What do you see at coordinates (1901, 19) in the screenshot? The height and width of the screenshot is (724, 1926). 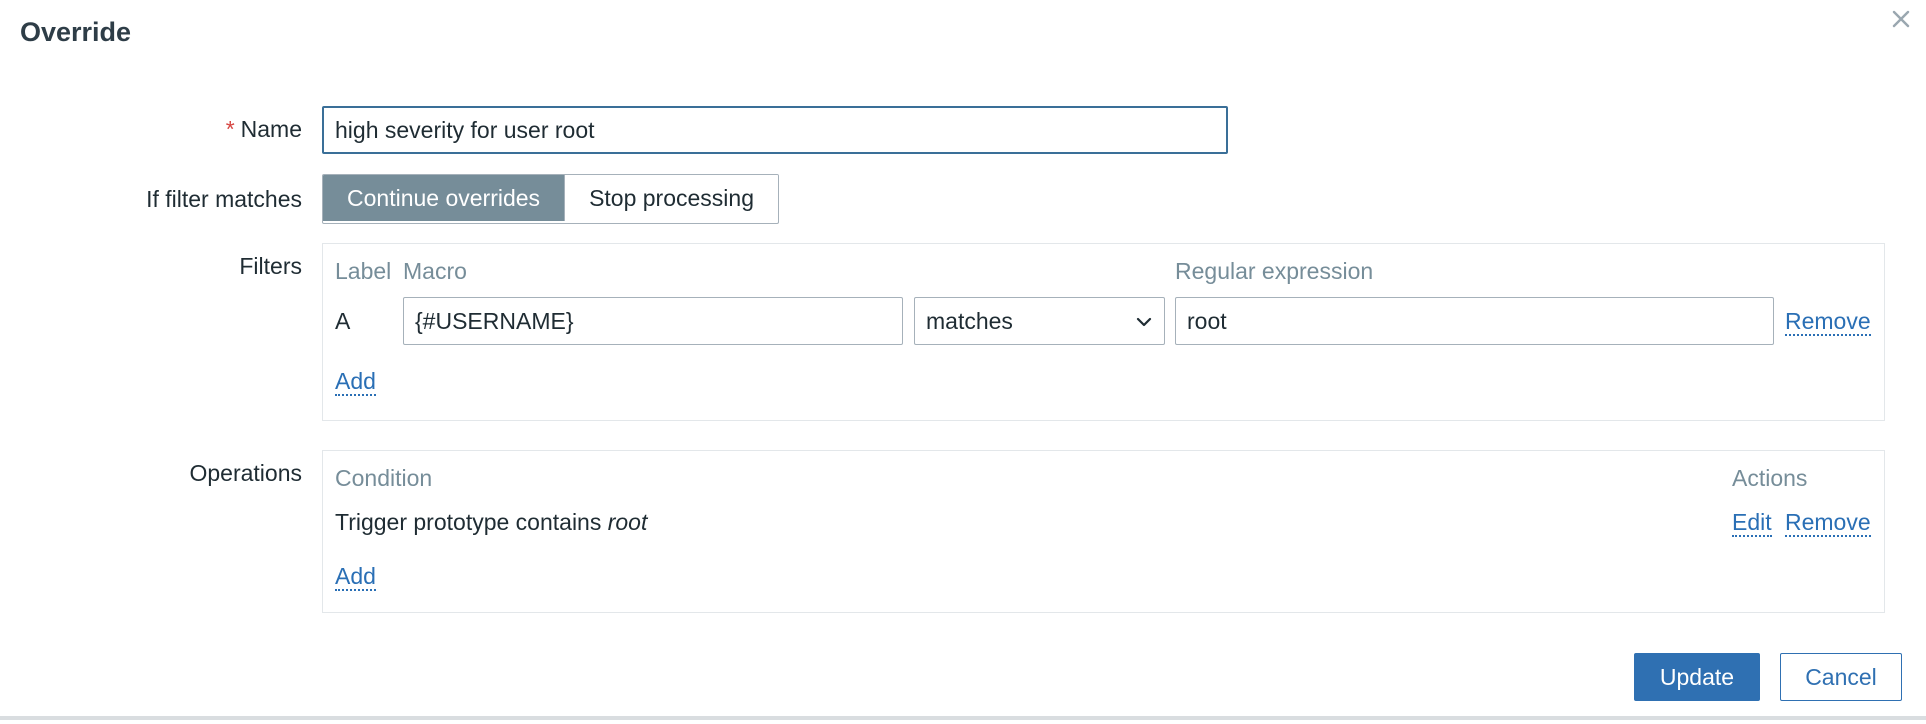 I see `close-icon` at bounding box center [1901, 19].